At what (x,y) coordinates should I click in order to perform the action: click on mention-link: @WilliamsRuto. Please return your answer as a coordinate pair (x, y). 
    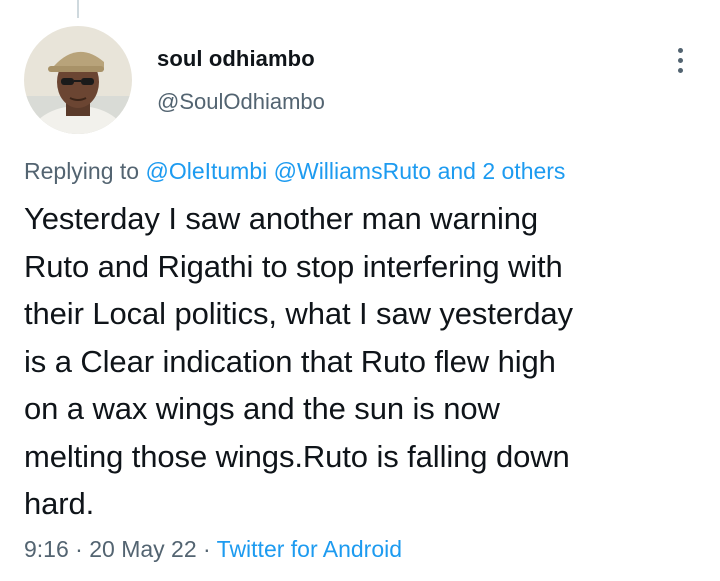
    Looking at the image, I should click on (353, 171).